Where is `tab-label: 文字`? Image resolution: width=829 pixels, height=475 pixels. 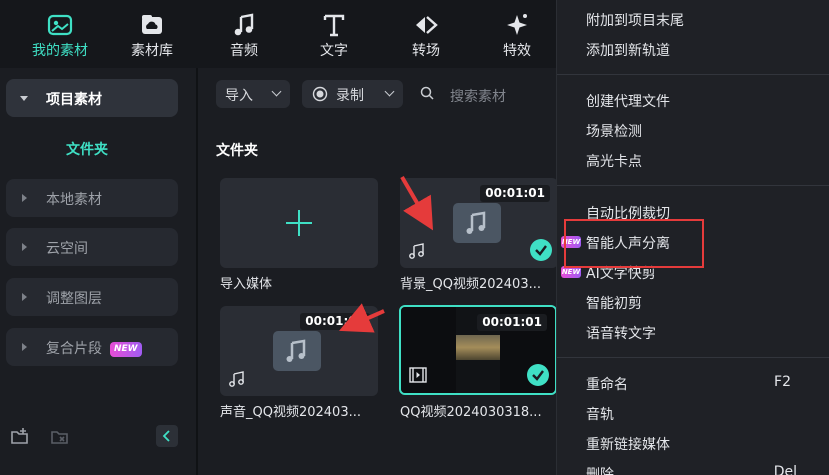
tab-label: 文字 is located at coordinates (334, 51).